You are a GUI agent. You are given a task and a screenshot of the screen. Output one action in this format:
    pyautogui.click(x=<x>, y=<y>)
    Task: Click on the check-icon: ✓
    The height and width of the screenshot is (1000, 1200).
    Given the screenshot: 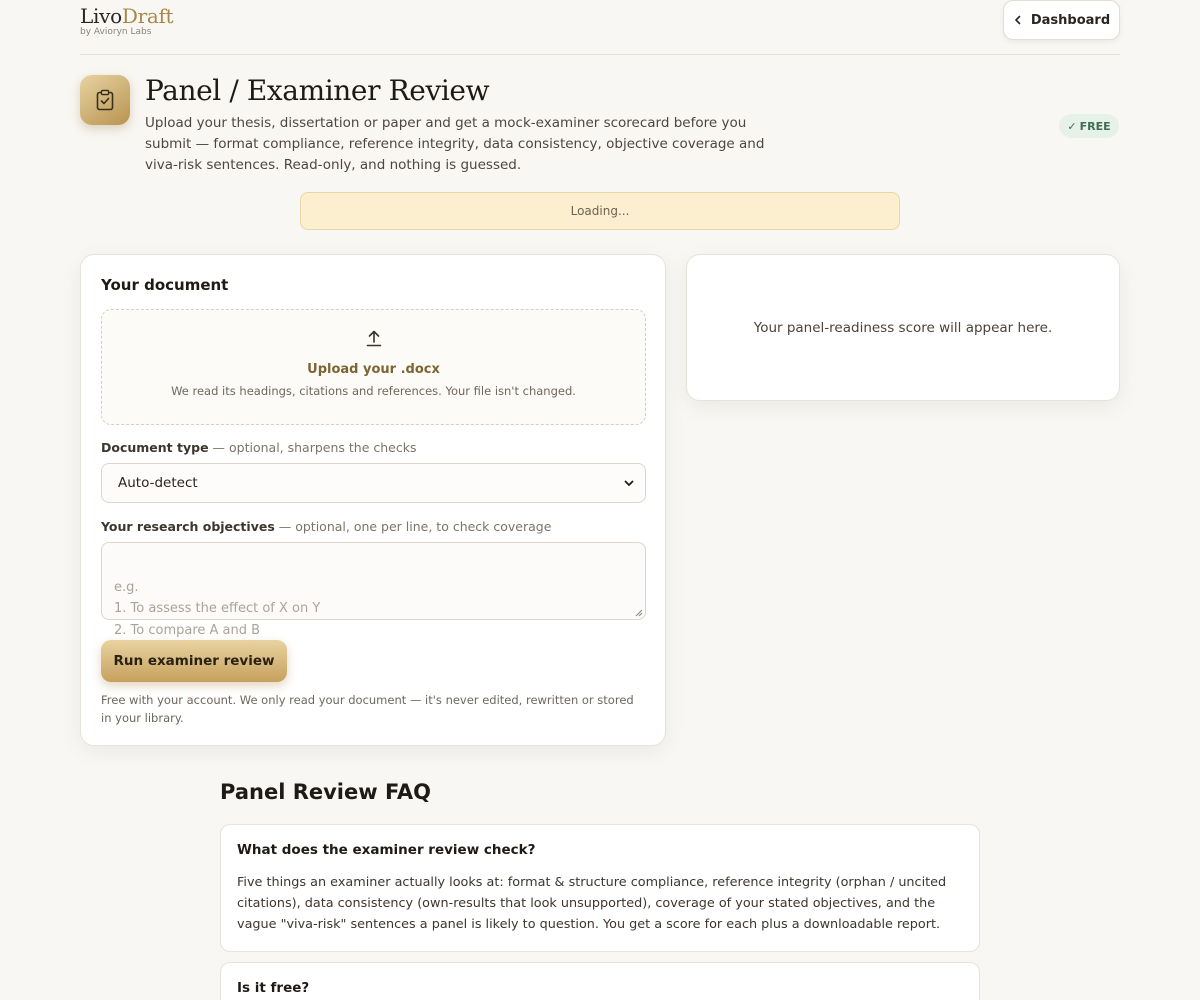 What is the action you would take?
    pyautogui.click(x=1072, y=126)
    